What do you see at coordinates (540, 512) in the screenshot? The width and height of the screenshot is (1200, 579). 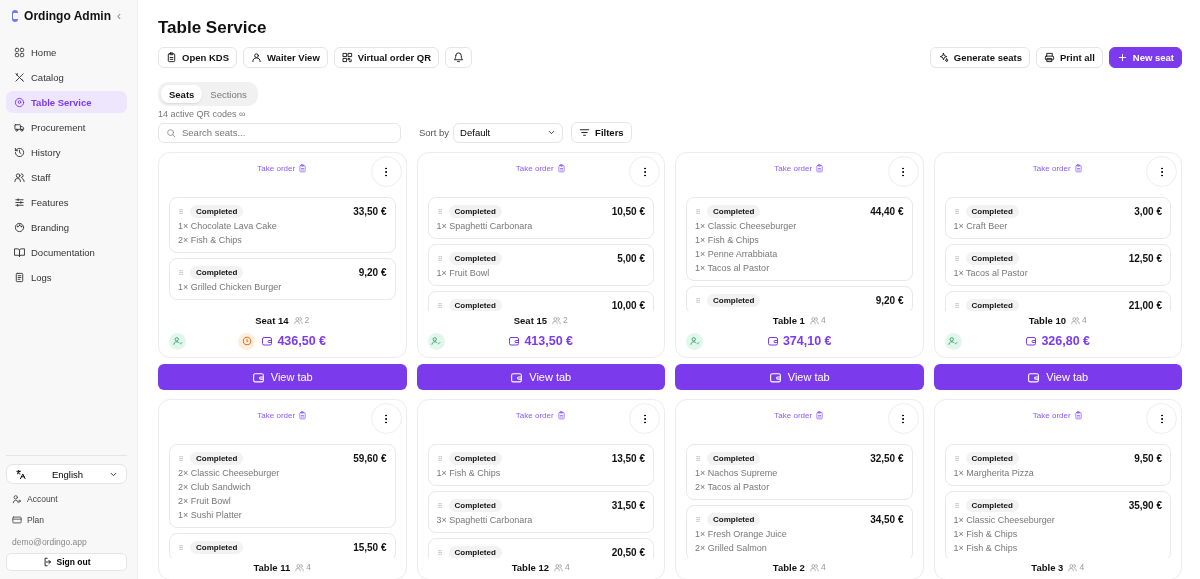 I see `order-card: Completed 31,50 € 3× Spaghetti Carbonara` at bounding box center [540, 512].